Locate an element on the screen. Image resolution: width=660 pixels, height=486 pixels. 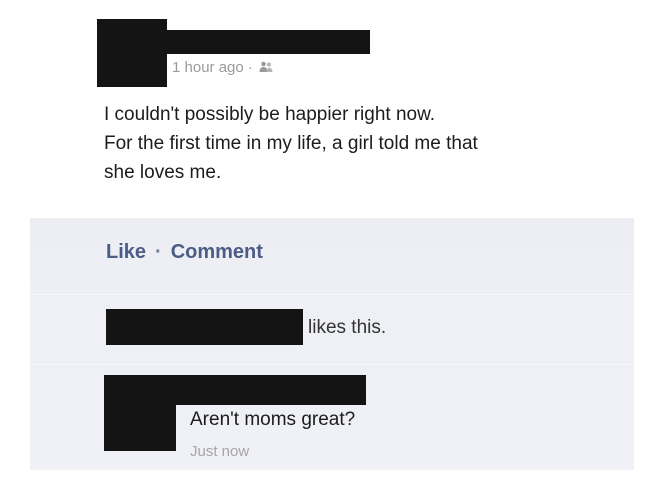
likes-summary: likes this. is located at coordinates (332, 324).